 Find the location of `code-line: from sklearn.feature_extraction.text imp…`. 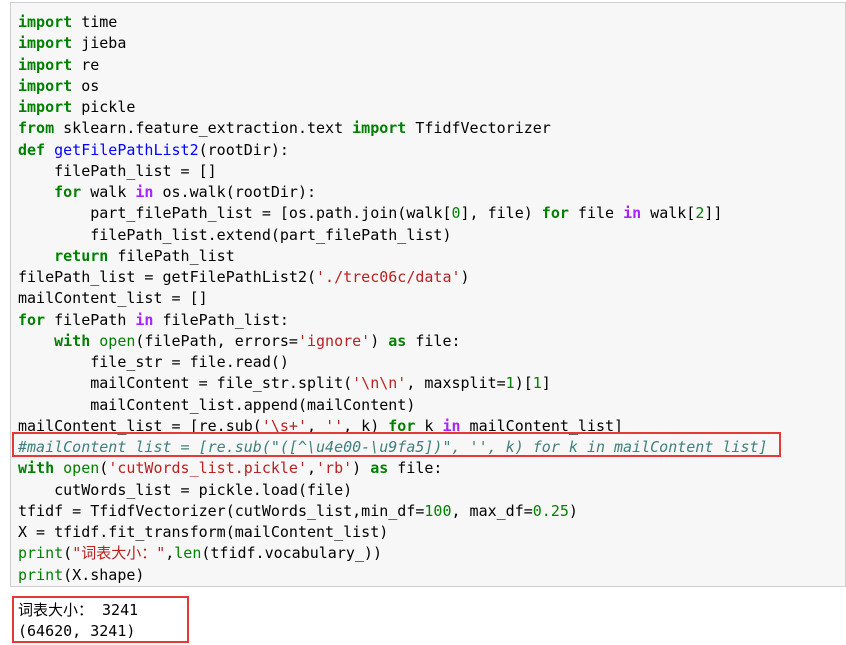

code-line: from sklearn.feature_extraction.text imp… is located at coordinates (393, 128).